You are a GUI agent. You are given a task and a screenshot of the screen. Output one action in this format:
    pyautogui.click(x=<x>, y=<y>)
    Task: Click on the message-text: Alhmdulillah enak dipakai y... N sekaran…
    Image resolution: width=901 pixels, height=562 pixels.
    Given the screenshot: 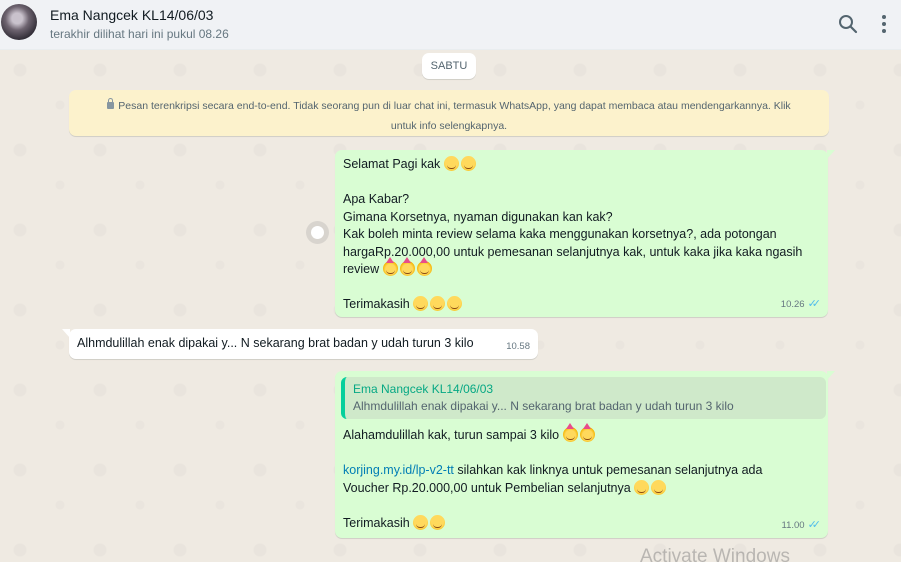 What is the action you would take?
    pyautogui.click(x=275, y=343)
    